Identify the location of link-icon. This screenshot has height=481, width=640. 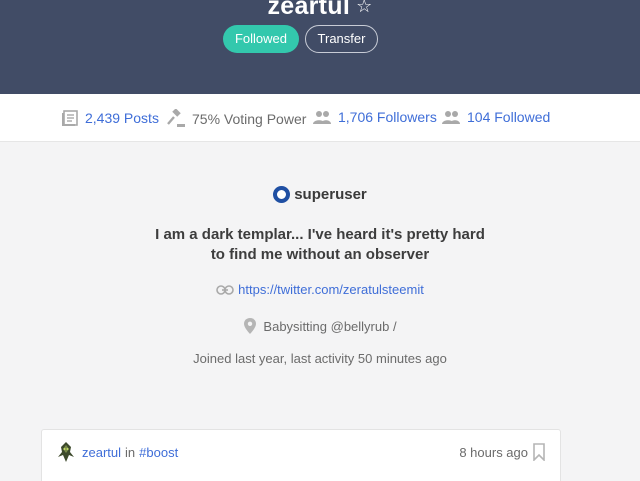
(225, 289).